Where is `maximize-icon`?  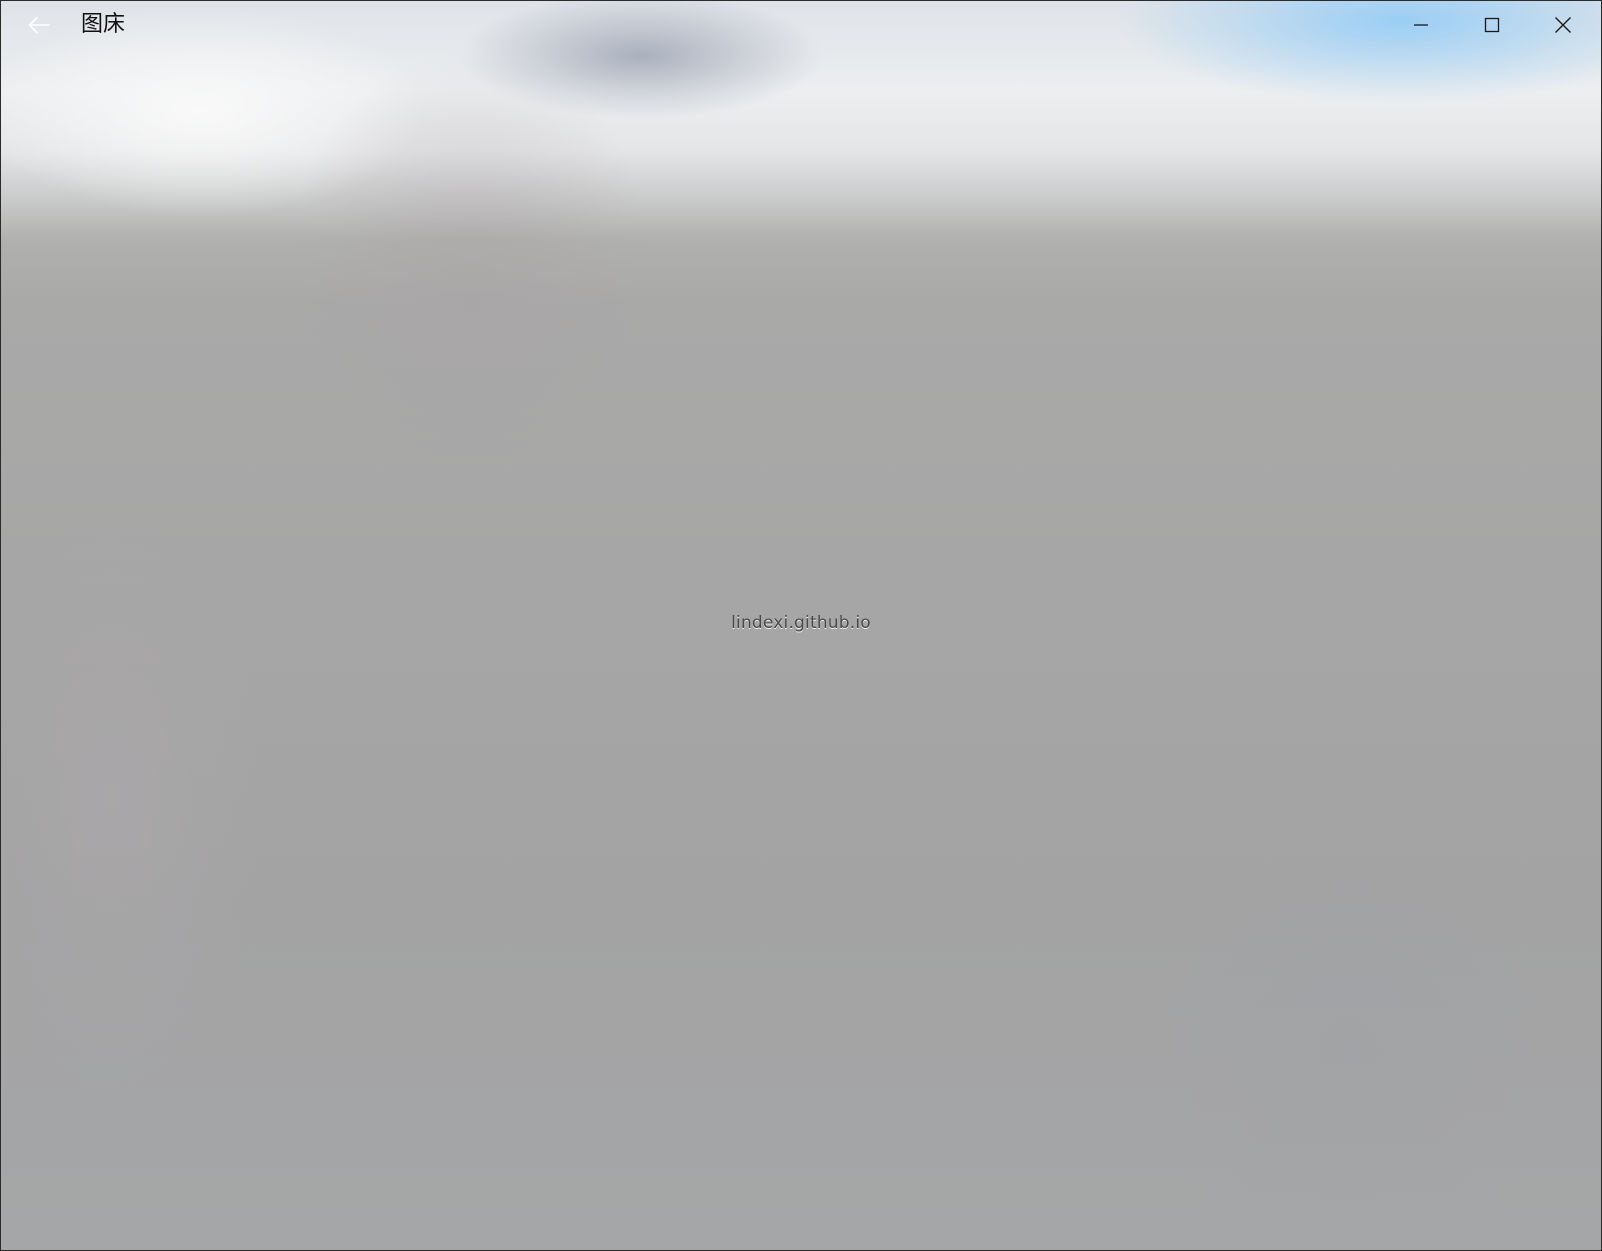
maximize-icon is located at coordinates (1492, 25).